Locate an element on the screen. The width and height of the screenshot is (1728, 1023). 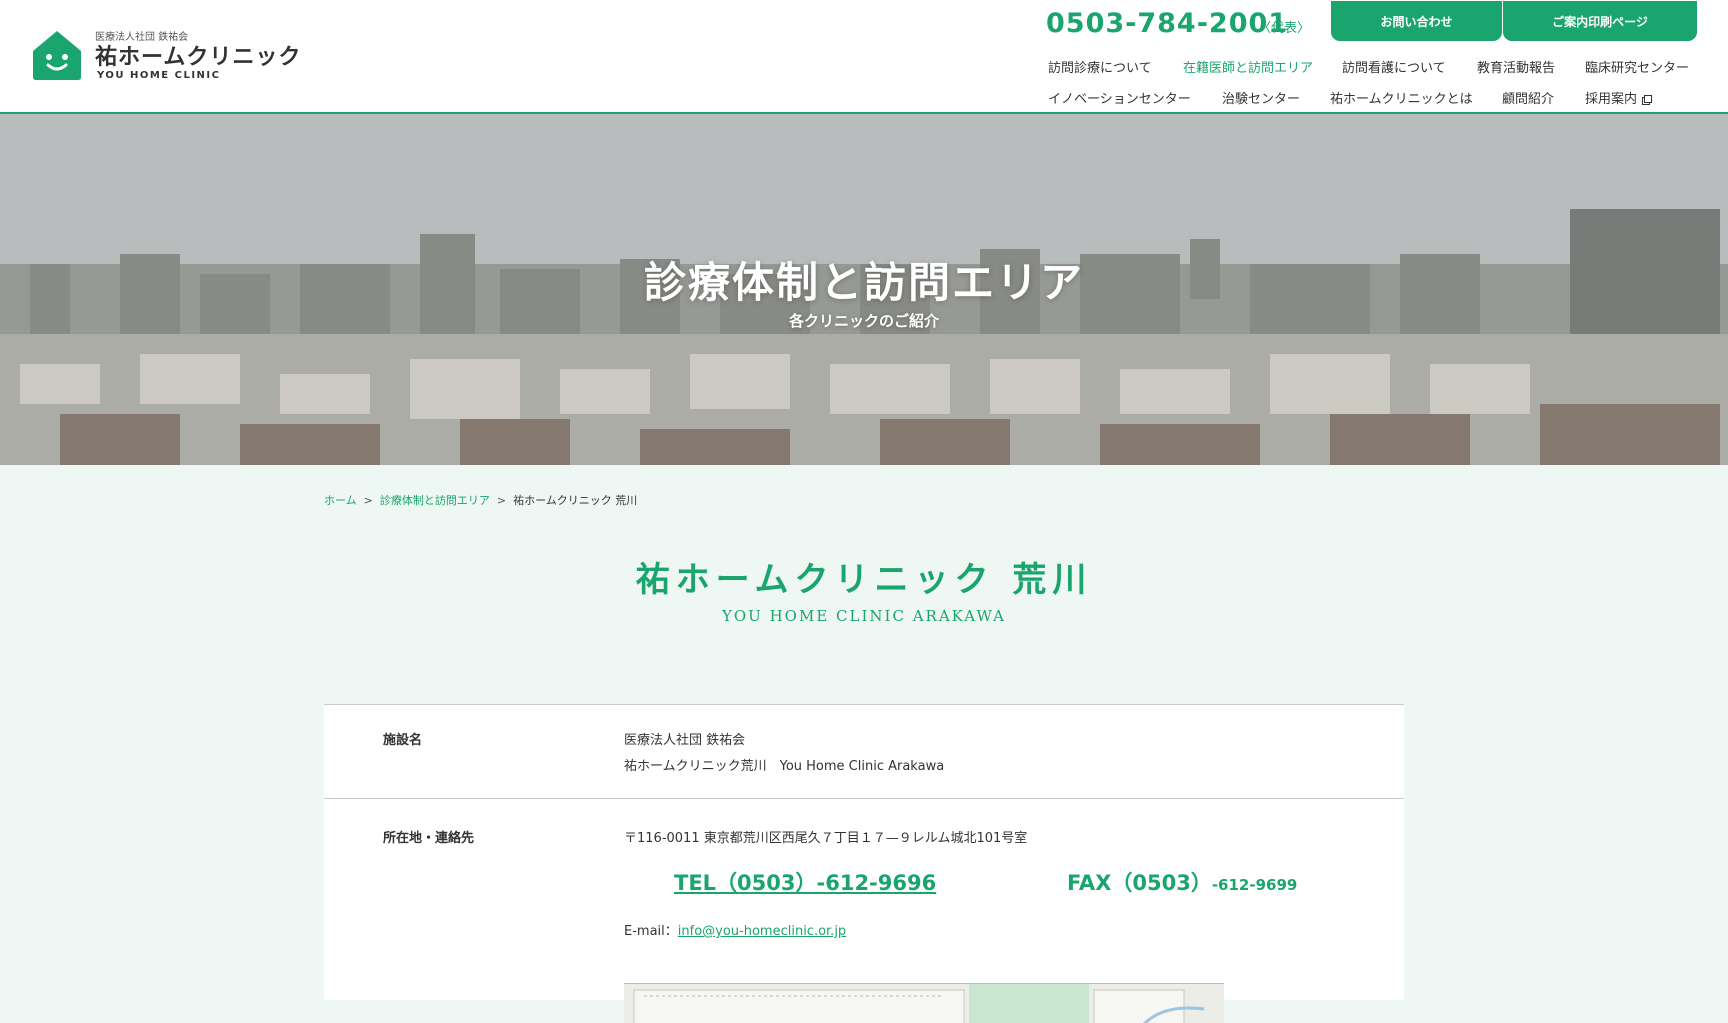
nav-item-about: 祐ホームクリニックとは is located at coordinates (1401, 97).